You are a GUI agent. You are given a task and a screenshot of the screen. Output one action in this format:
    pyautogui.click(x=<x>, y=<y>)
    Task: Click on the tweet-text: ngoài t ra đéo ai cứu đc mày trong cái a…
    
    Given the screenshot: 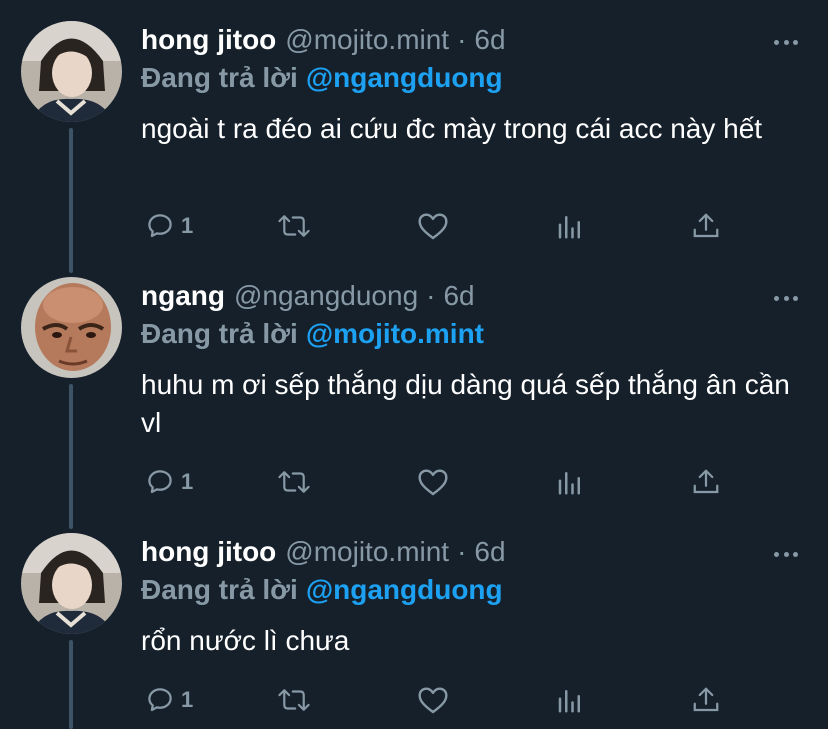 What is the action you would take?
    pyautogui.click(x=452, y=128)
    